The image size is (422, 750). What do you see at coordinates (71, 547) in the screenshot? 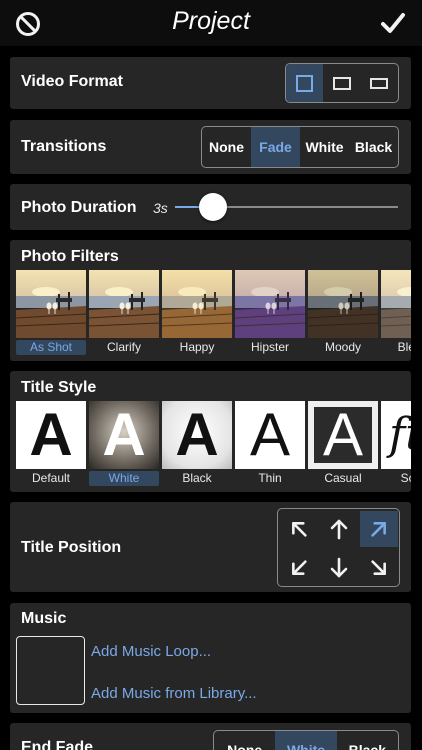
I see `title-position-label: Title Position` at bounding box center [71, 547].